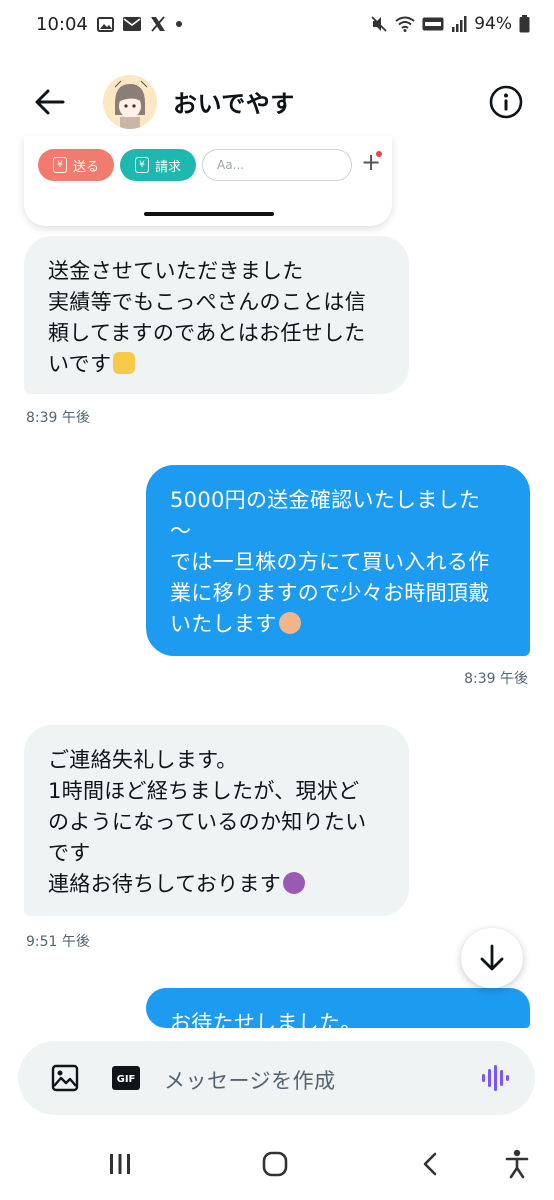 The height and width of the screenshot is (1200, 554). Describe the element at coordinates (130, 102) in the screenshot. I see `avatar` at that location.